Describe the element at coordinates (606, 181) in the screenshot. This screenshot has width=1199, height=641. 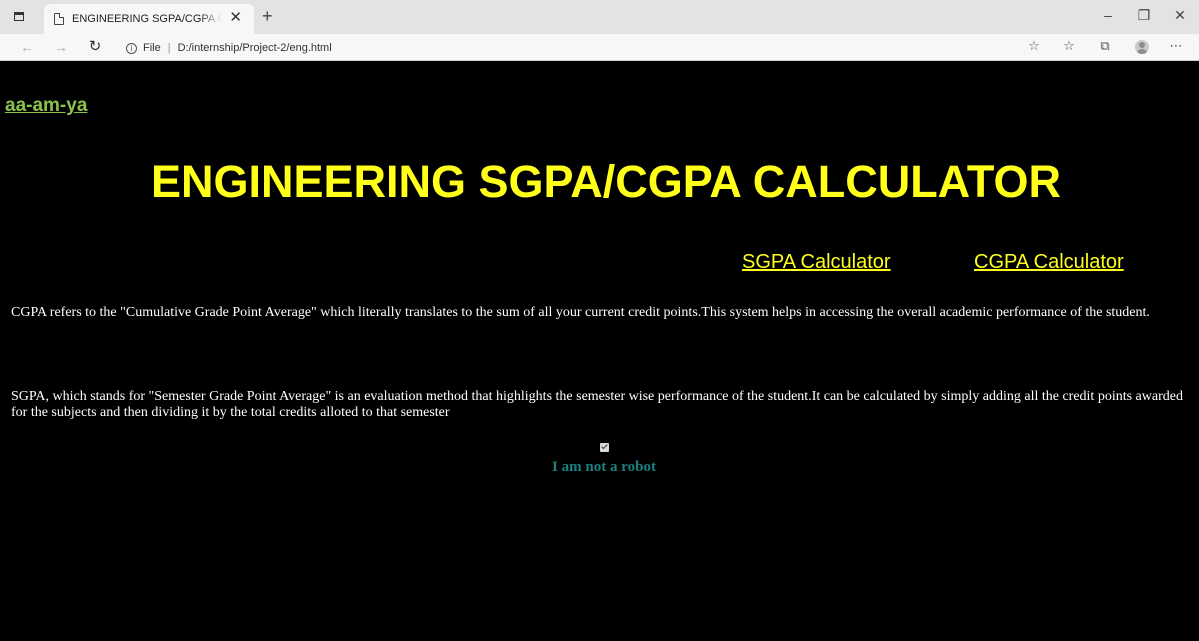
I see `page-title: ENGINEERING SGPA/CGPA CALCULATOR` at that location.